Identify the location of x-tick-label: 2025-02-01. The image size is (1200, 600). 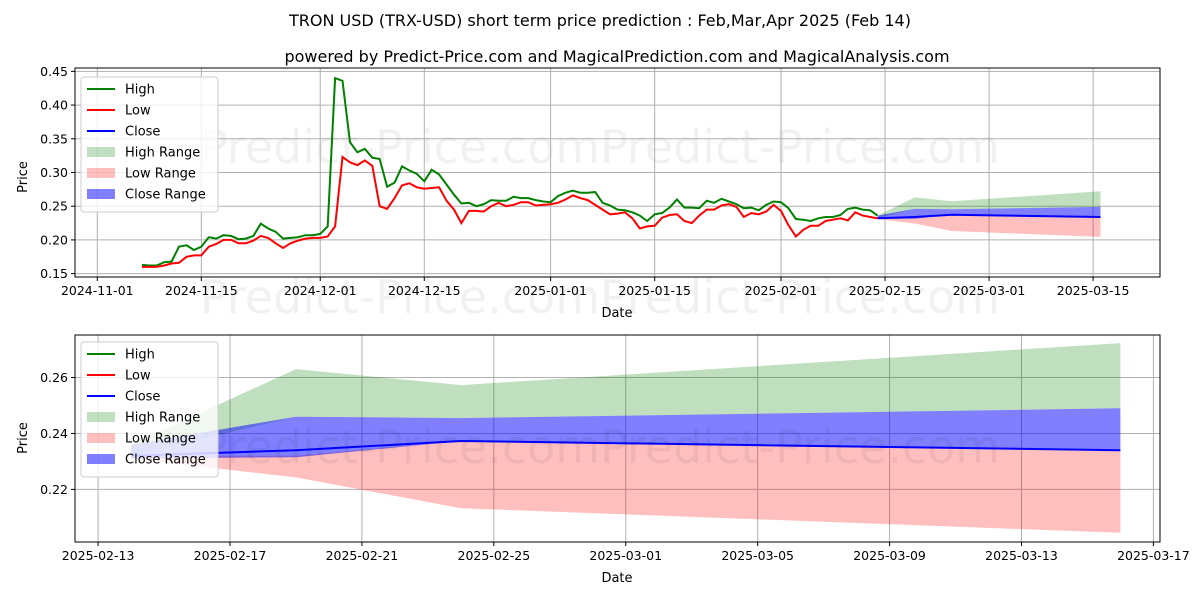
(781, 290).